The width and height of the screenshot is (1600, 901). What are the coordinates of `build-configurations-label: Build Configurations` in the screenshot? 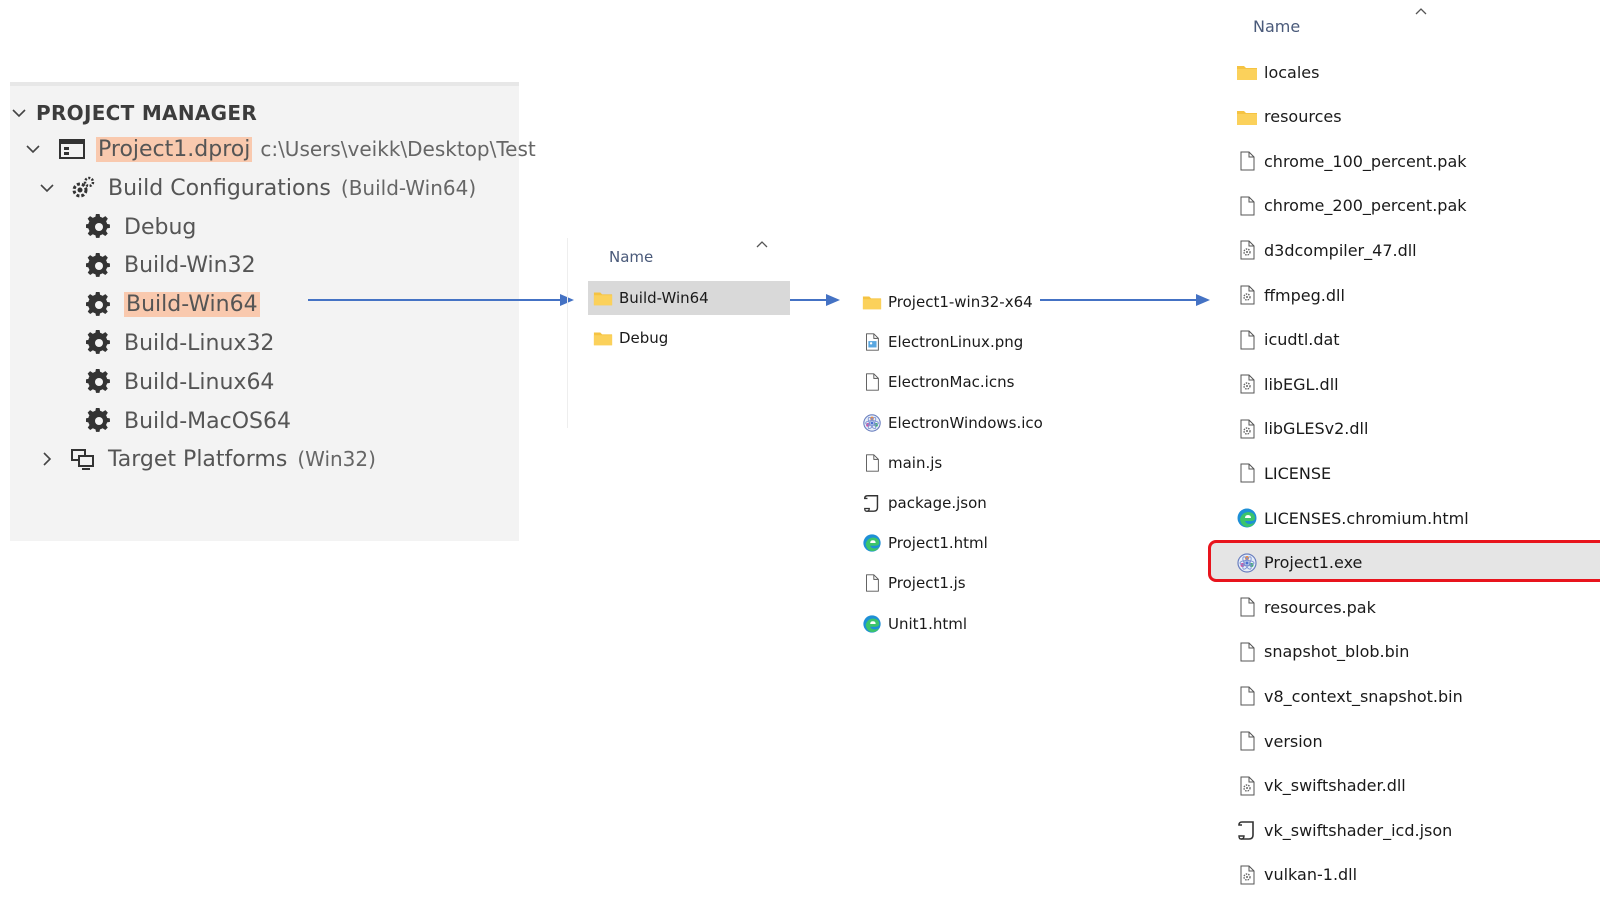 It's located at (219, 188).